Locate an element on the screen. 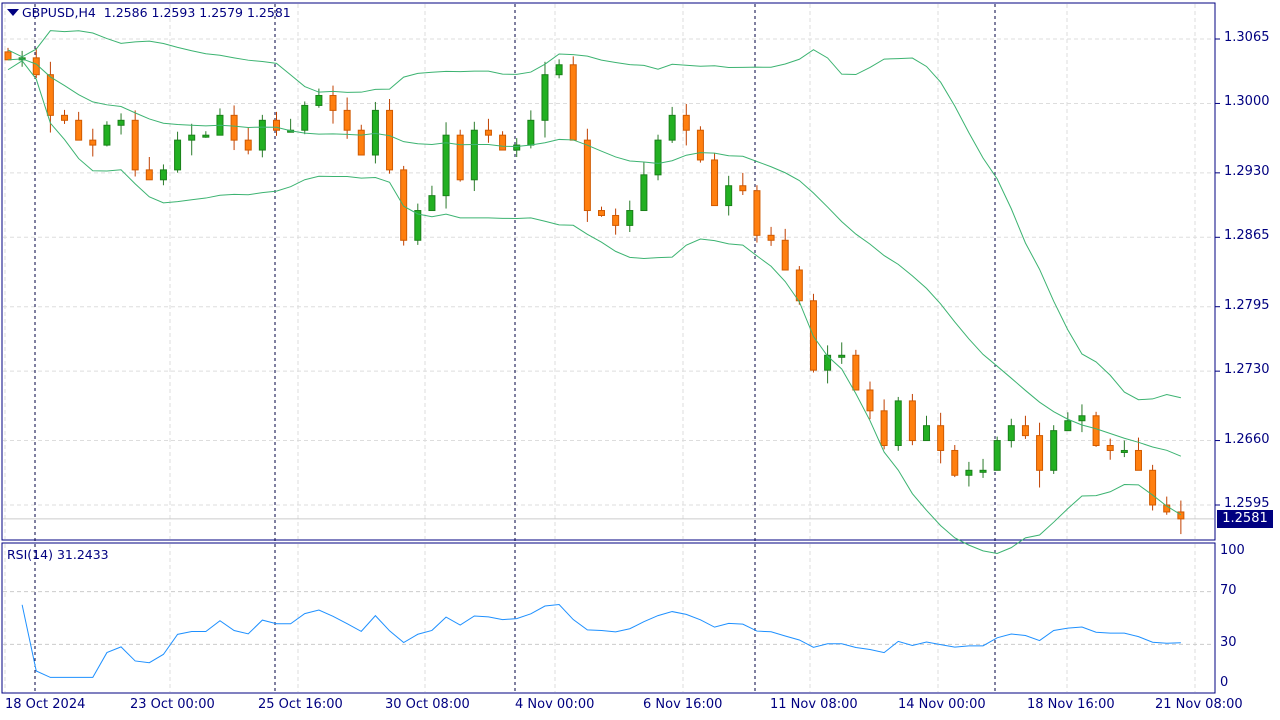  price-tick-label: 1.2595 is located at coordinates (1247, 503).